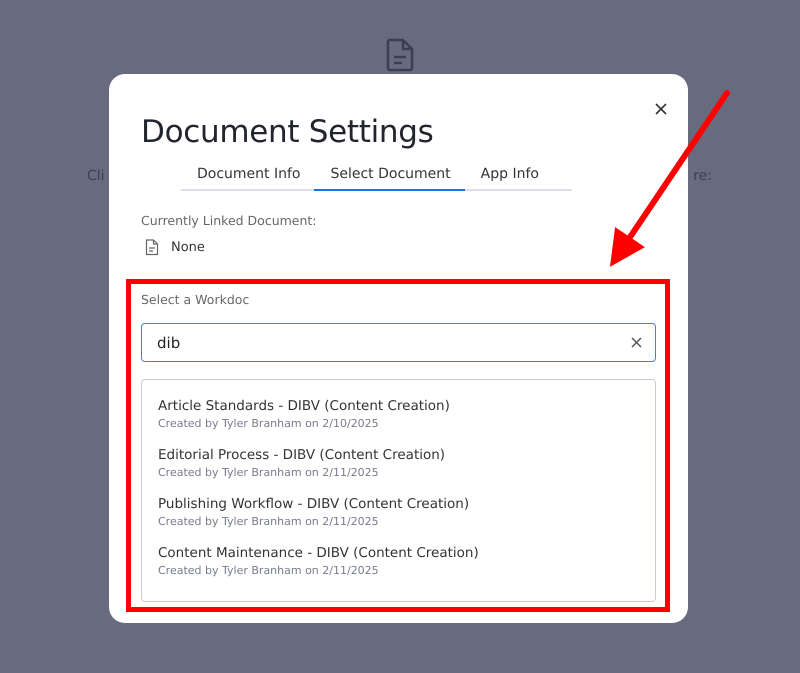  I want to click on result-title: Content Maintenance - DIBV (Content Creation), so click(398, 553).